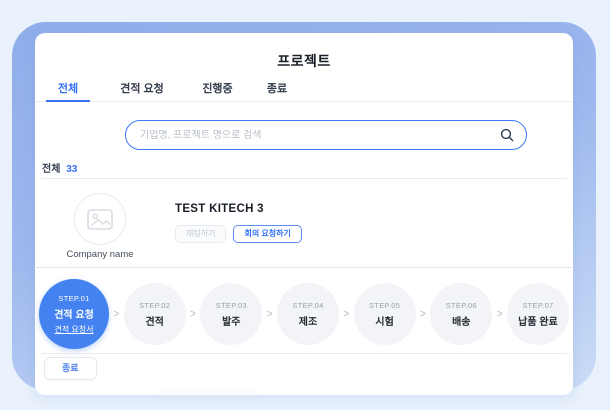 This screenshot has width=610, height=410. What do you see at coordinates (142, 90) in the screenshot?
I see `tab-quote-request: 견적 요청` at bounding box center [142, 90].